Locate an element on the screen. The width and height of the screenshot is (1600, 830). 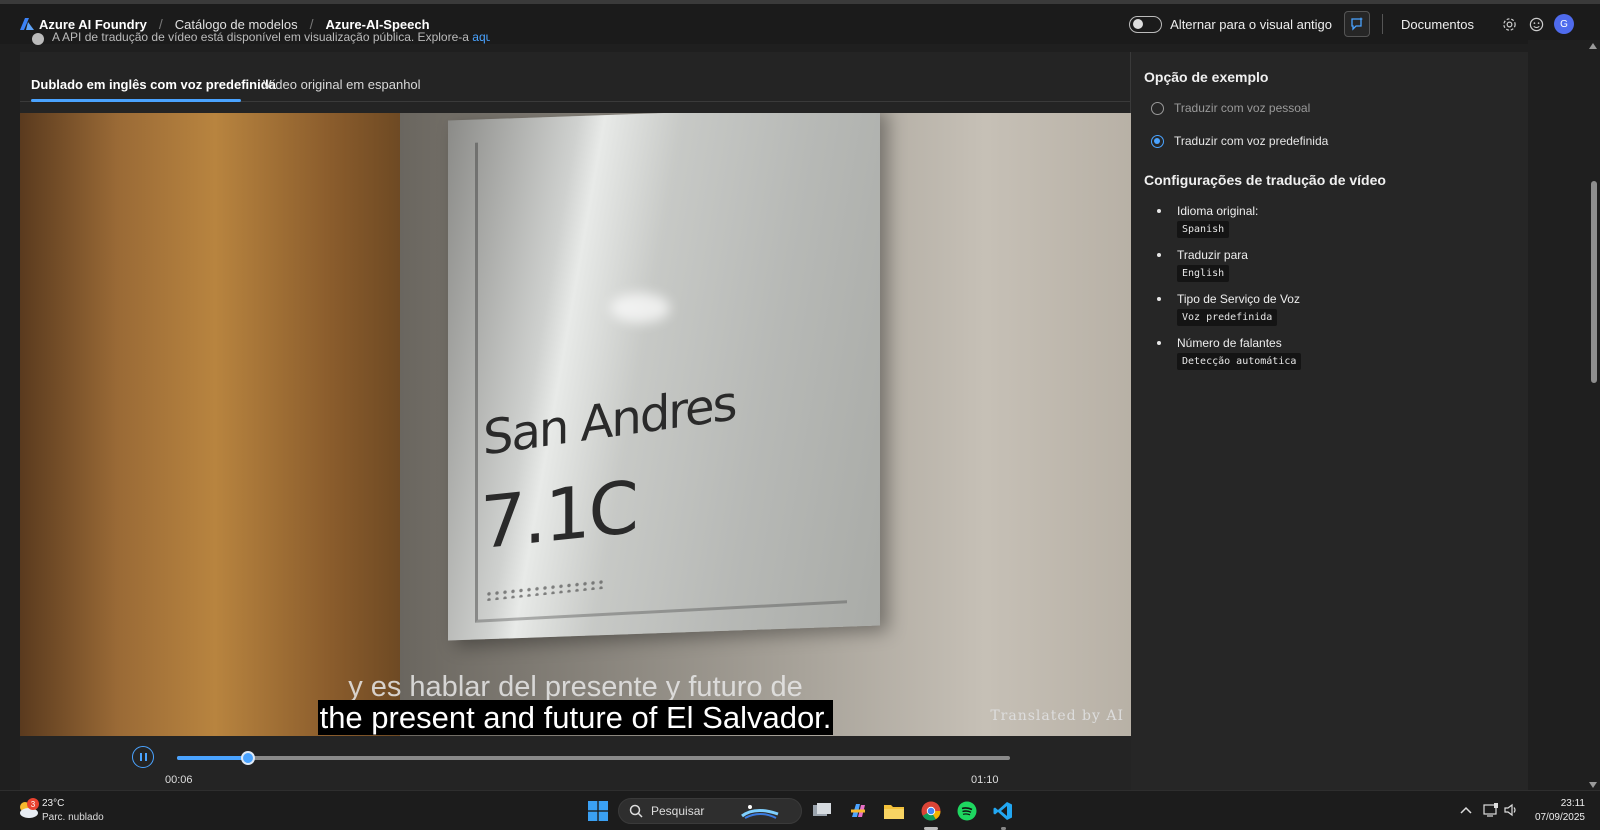
search-icon is located at coordinates (636, 811).